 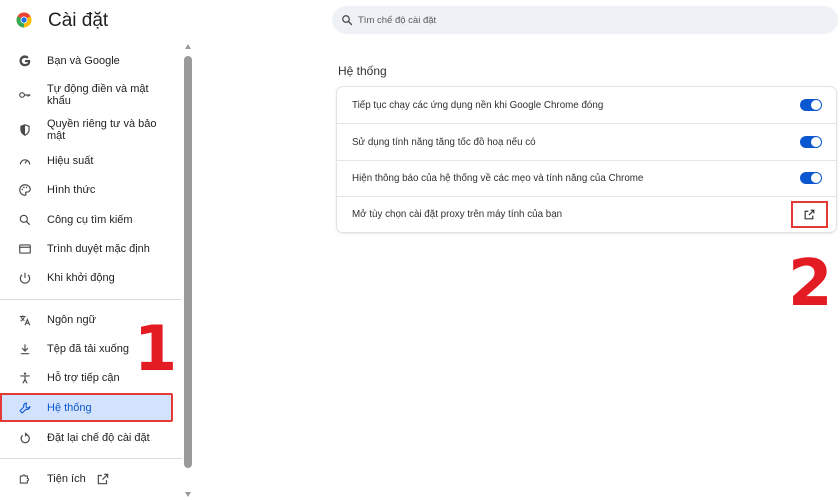 What do you see at coordinates (25, 320) in the screenshot?
I see `translate-icon` at bounding box center [25, 320].